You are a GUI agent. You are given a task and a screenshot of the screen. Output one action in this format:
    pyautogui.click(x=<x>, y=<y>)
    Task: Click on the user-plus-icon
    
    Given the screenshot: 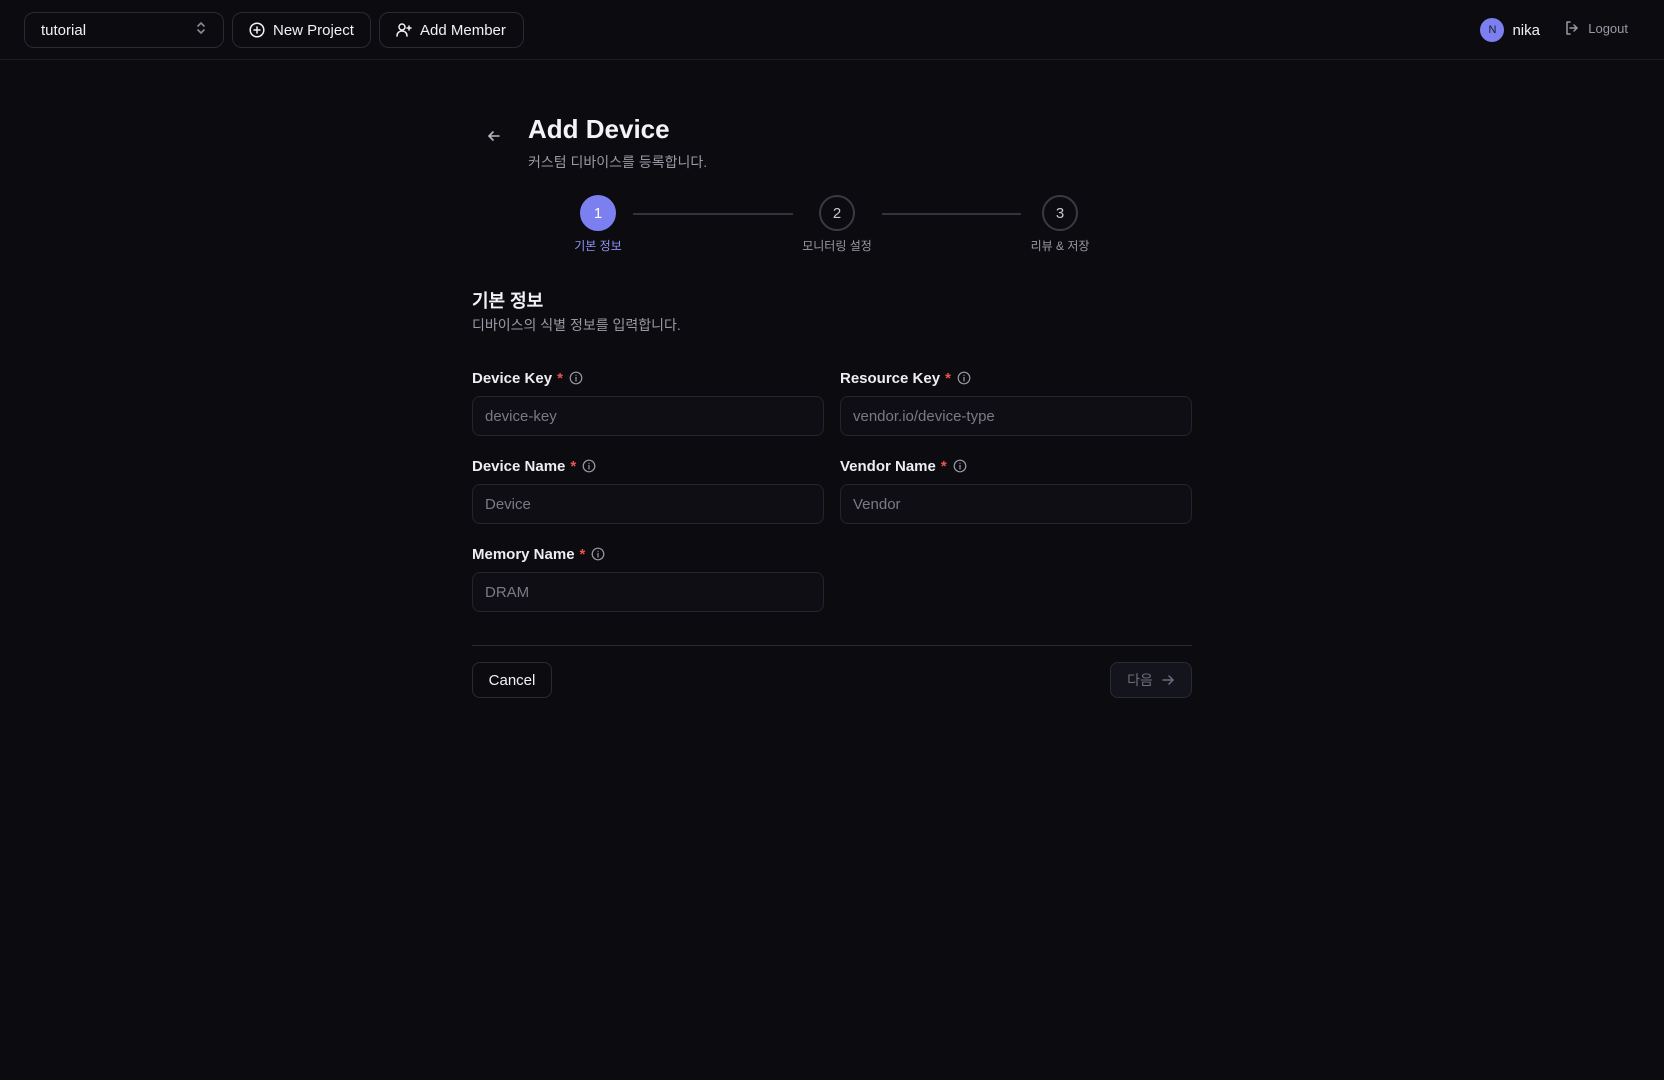 What is the action you would take?
    pyautogui.click(x=404, y=30)
    